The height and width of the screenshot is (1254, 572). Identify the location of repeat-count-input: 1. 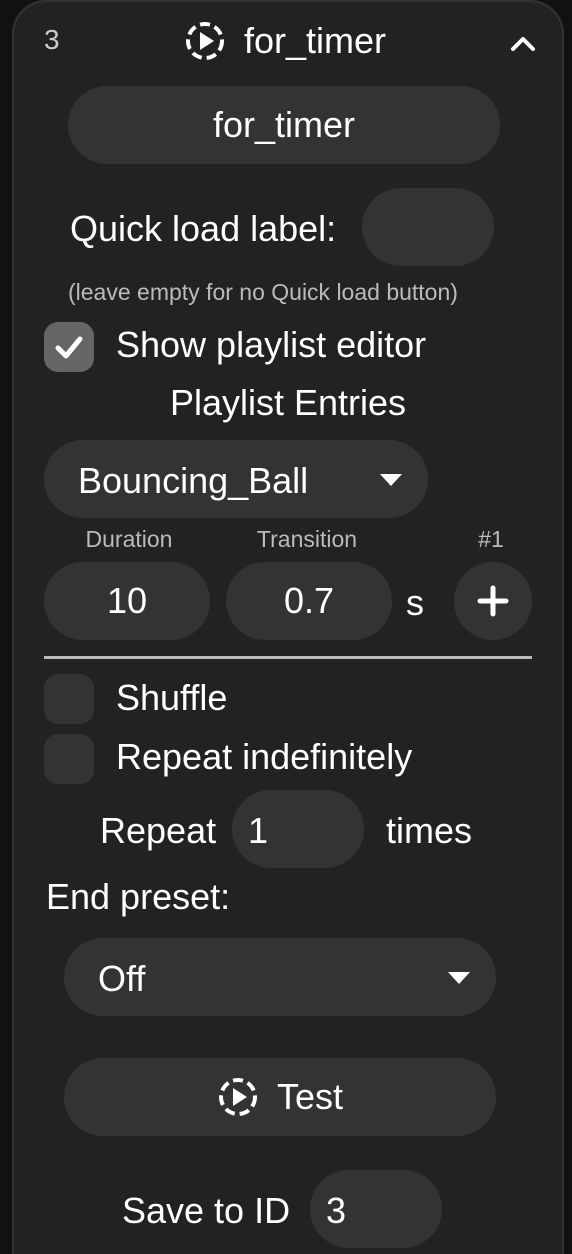
(298, 829).